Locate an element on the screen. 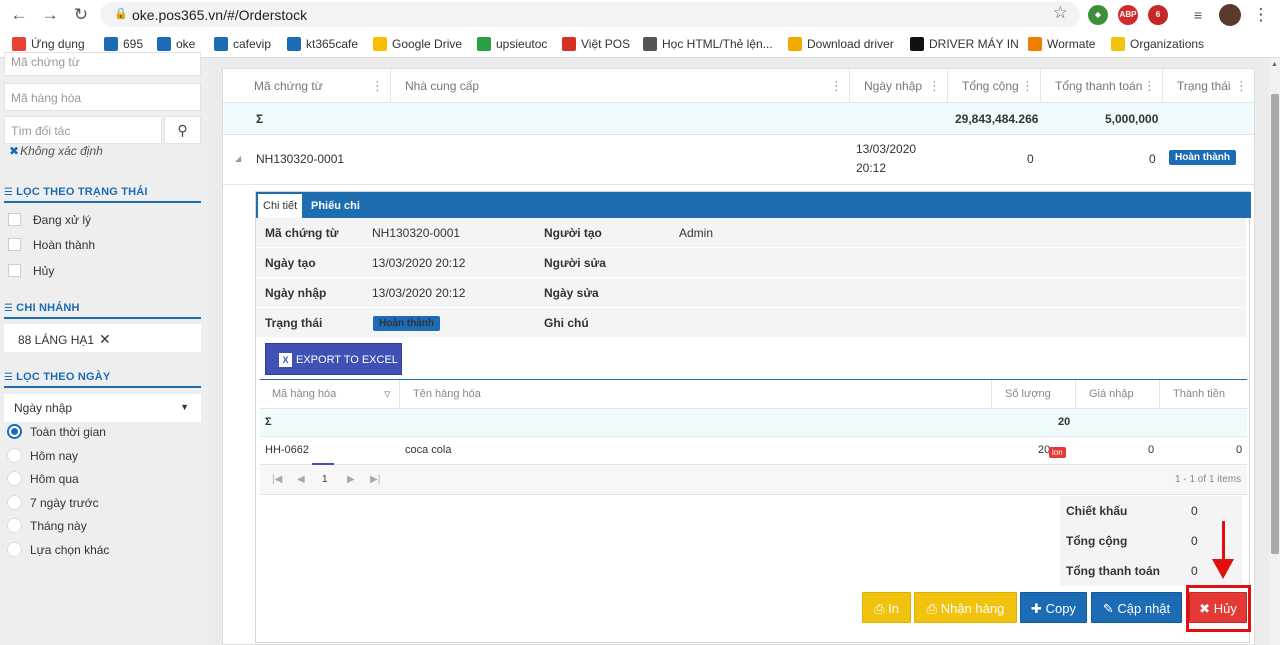 Image resolution: width=1280 pixels, height=645 pixels. forward-icon: → is located at coordinates (50, 15).